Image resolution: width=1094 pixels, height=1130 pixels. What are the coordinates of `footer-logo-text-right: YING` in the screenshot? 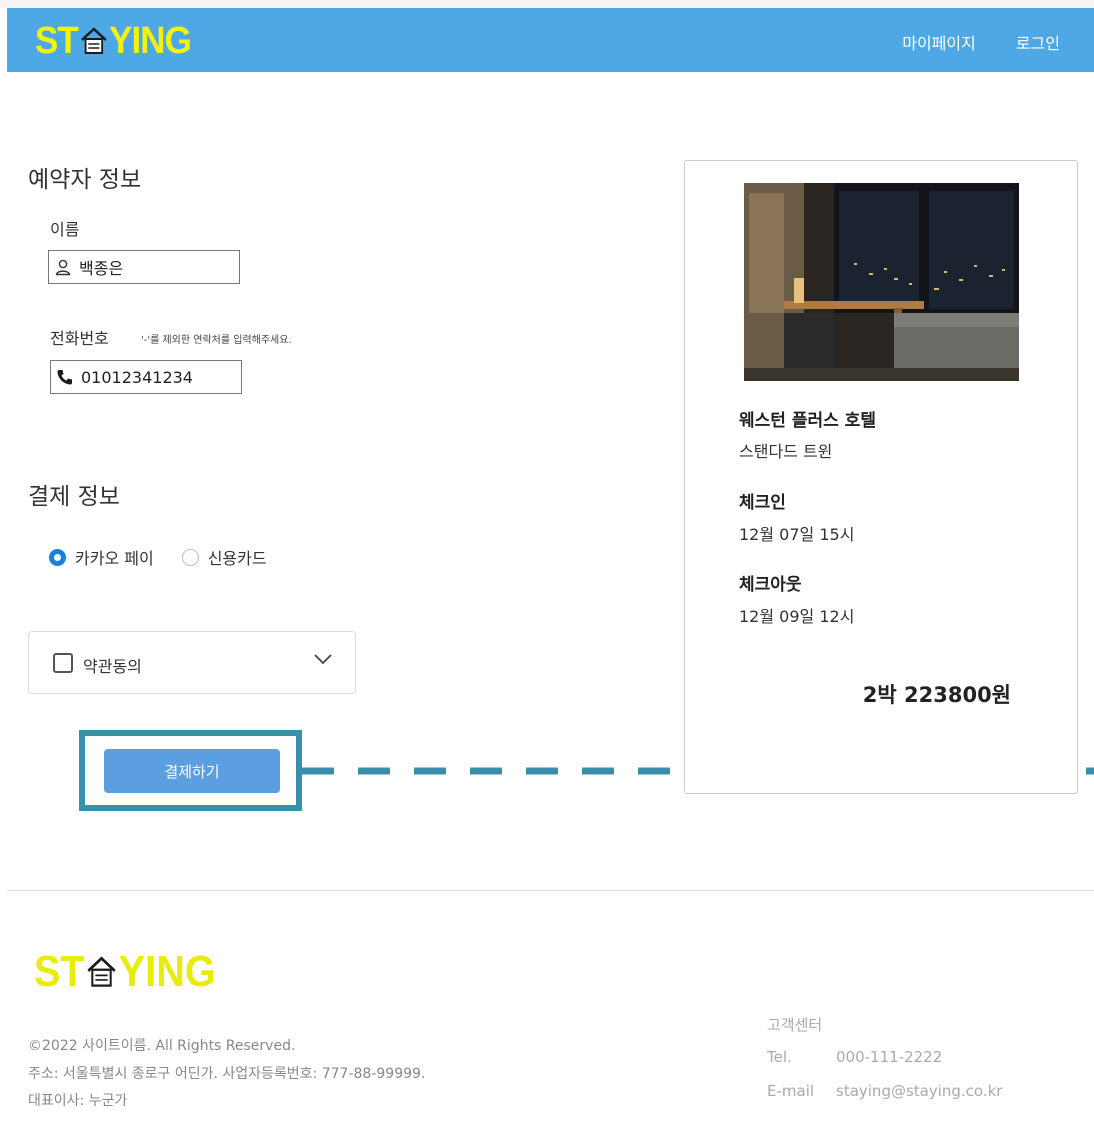 It's located at (167, 971).